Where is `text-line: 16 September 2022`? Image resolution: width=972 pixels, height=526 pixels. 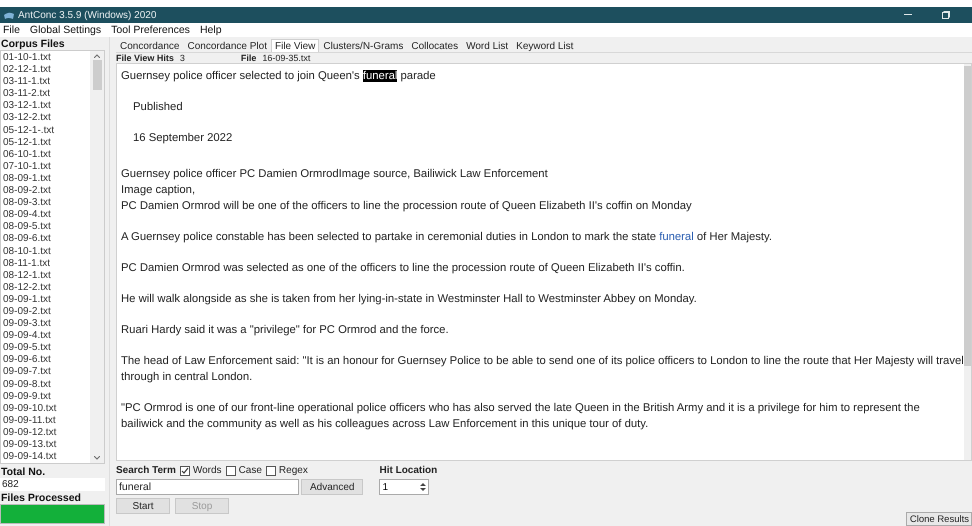
text-line: 16 September 2022 is located at coordinates (183, 138).